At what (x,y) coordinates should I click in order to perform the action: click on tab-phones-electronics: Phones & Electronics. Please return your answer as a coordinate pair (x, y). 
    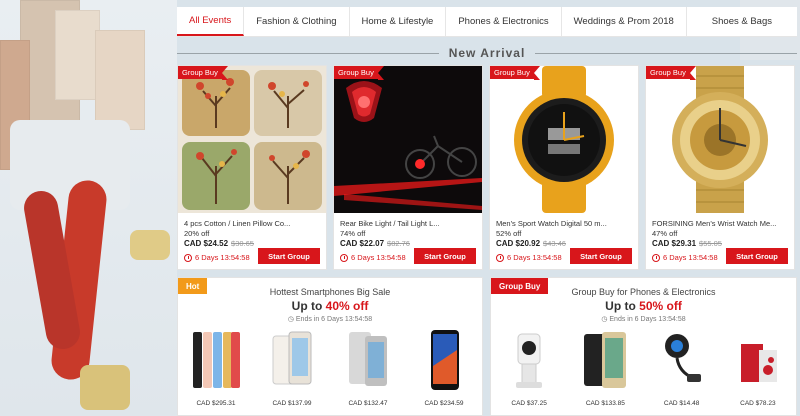
    Looking at the image, I should click on (504, 21).